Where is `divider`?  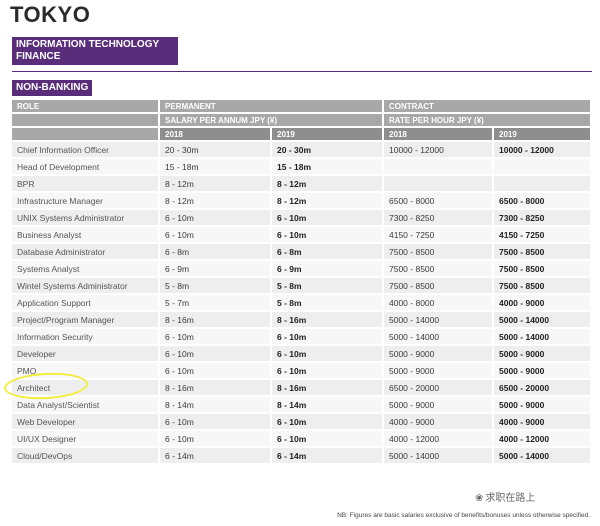
divider is located at coordinates (302, 71).